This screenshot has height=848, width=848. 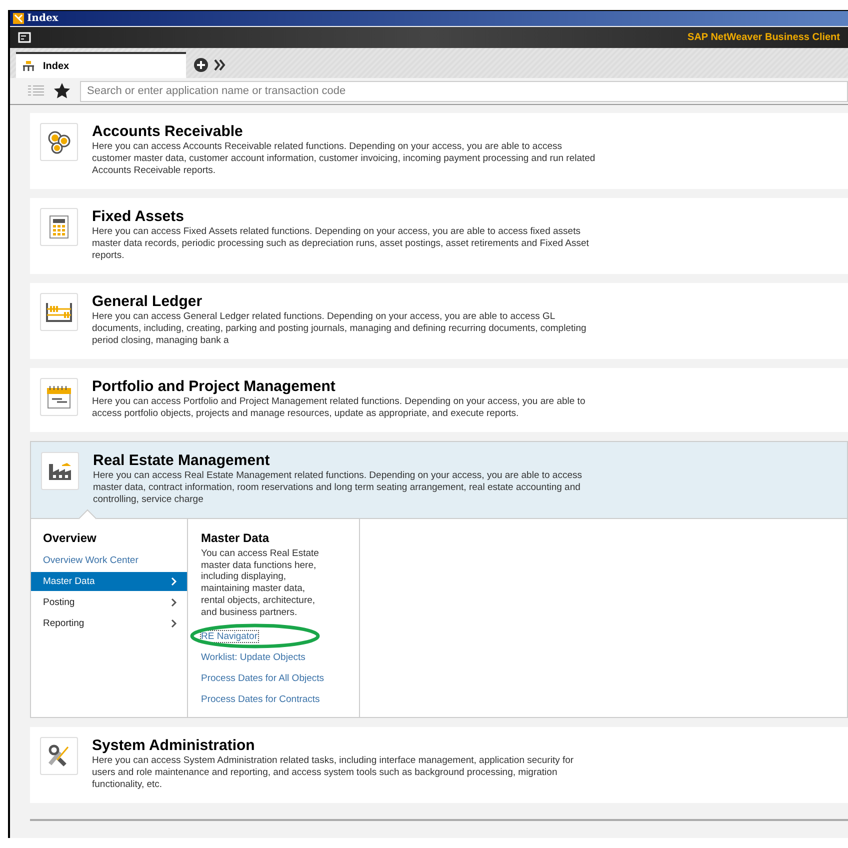 What do you see at coordinates (109, 581) in the screenshot?
I see `menu-item: Master Data` at bounding box center [109, 581].